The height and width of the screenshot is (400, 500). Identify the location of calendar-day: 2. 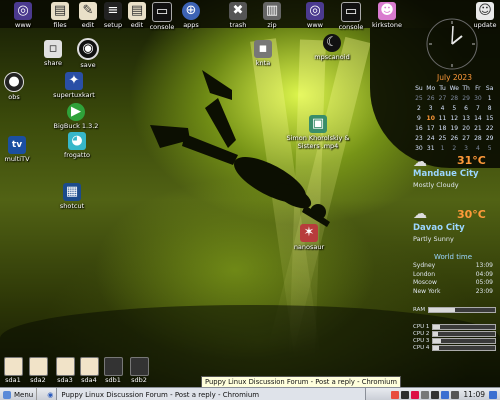
(419, 109).